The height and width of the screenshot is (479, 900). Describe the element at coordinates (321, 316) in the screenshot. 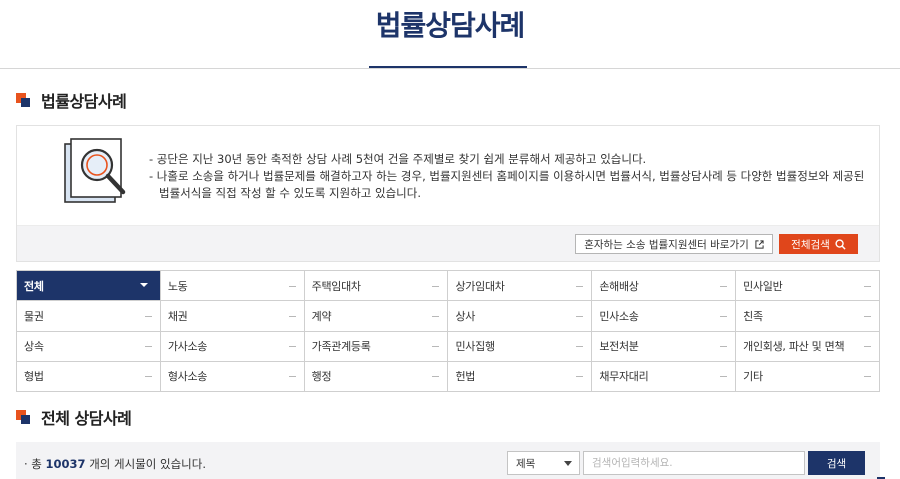

I see `category-label: 계약` at that location.